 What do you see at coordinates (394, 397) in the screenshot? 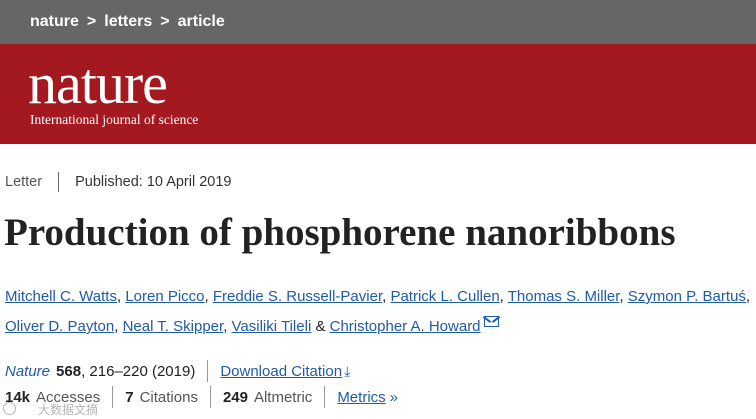
I see `double-chevron-right-icon: »` at bounding box center [394, 397].